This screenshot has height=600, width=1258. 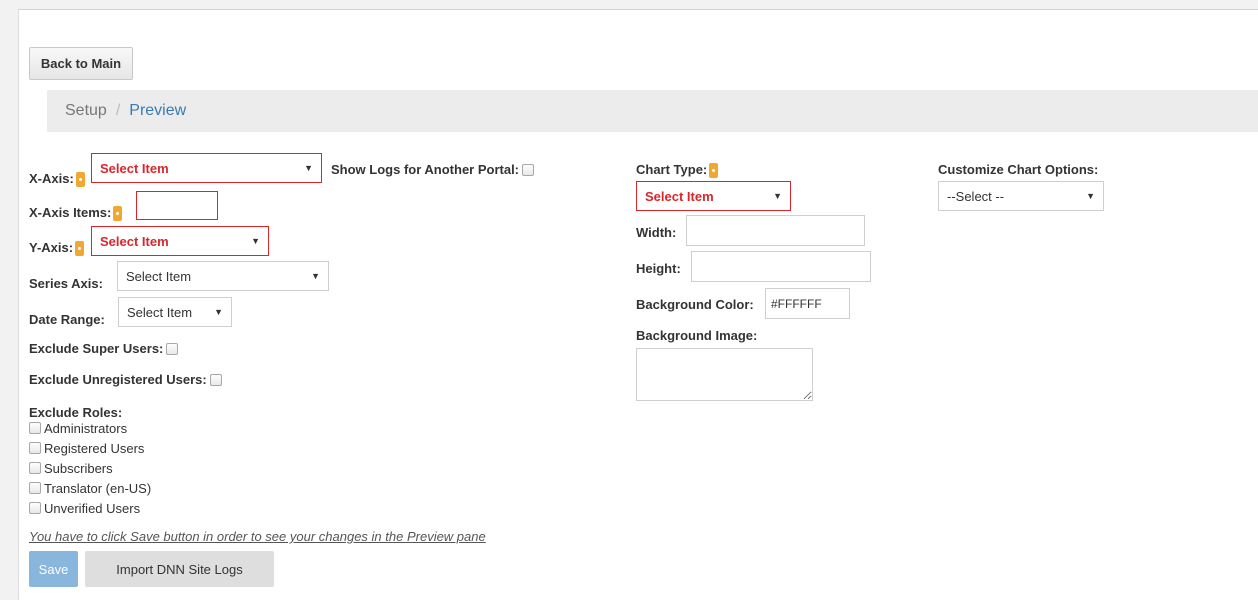 What do you see at coordinates (172, 348) in the screenshot?
I see `exclude-super-users-checkbox` at bounding box center [172, 348].